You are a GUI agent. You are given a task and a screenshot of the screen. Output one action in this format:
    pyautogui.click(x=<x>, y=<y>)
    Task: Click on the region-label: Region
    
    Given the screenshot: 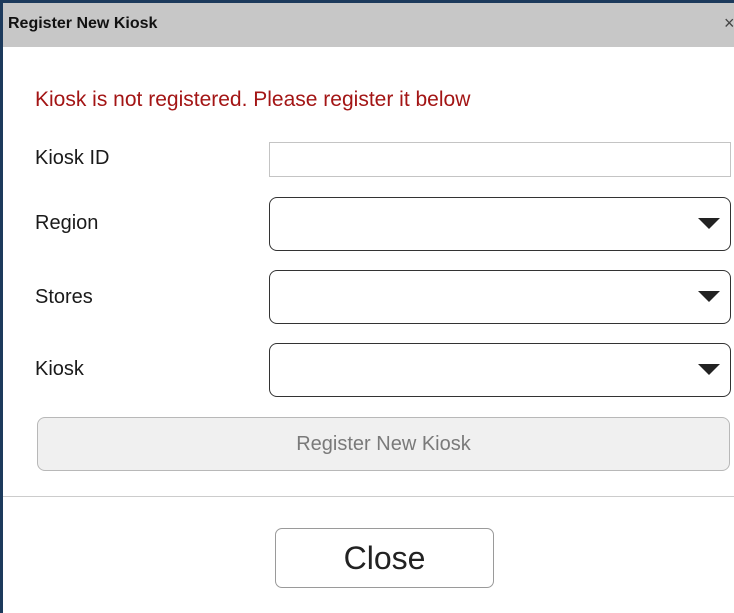 What is the action you would take?
    pyautogui.click(x=67, y=223)
    